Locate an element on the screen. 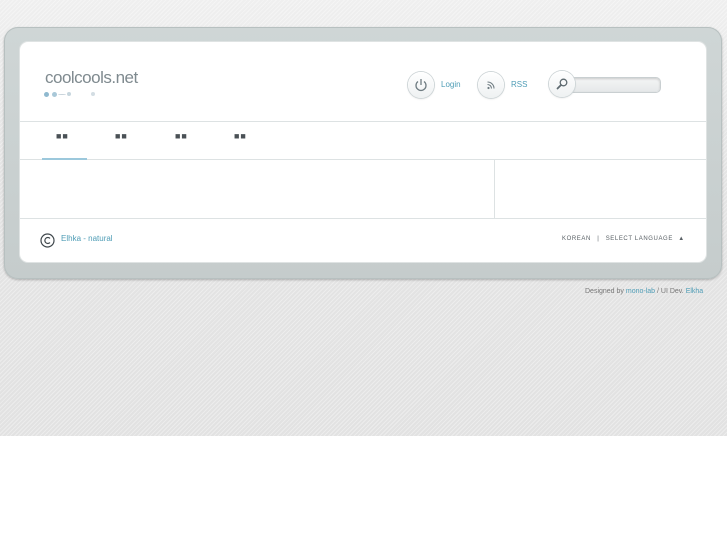 The width and height of the screenshot is (727, 545). login-button is located at coordinates (421, 85).